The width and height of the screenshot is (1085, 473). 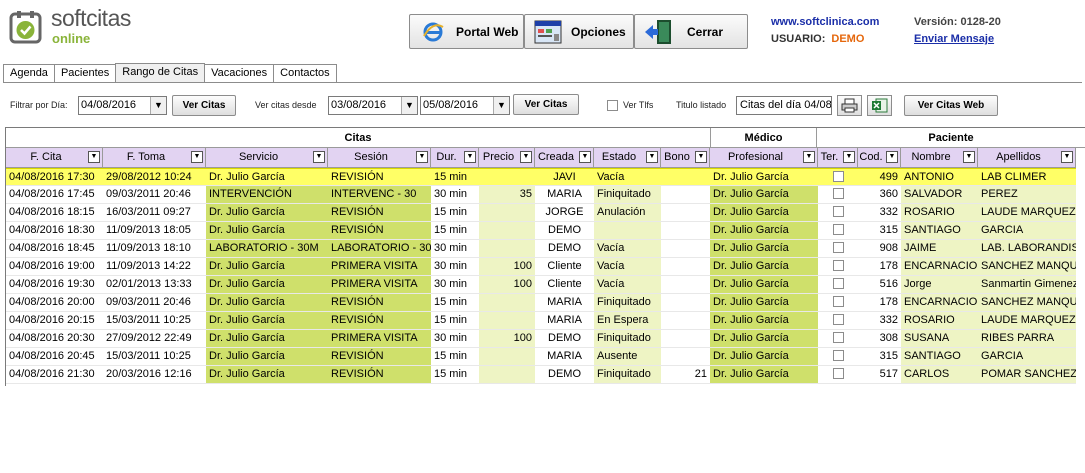 What do you see at coordinates (951, 105) in the screenshot?
I see `view-web-appointments-button: Ver Citas Web` at bounding box center [951, 105].